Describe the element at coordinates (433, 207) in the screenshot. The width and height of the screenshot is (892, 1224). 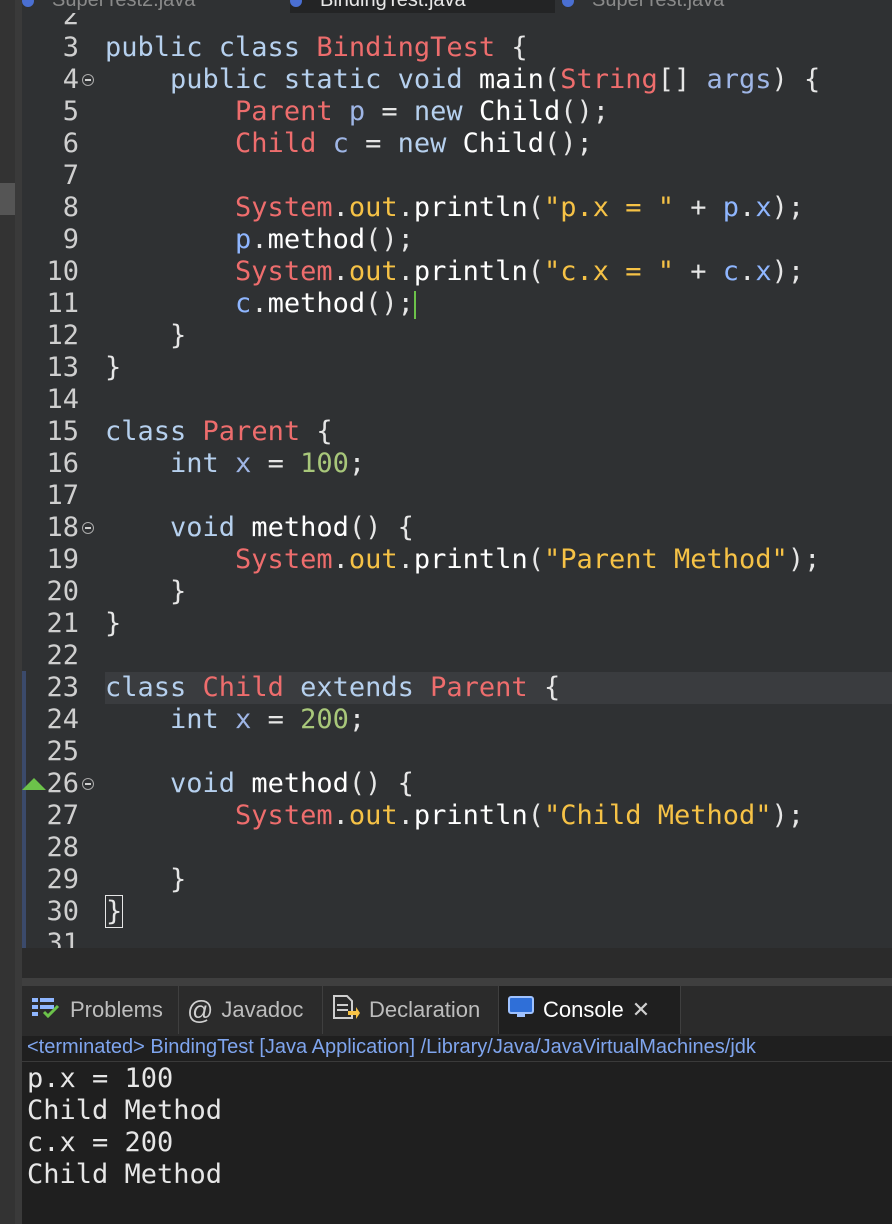
I see `code-line: 8 System.out.println("p.x = " + p.x);` at that location.